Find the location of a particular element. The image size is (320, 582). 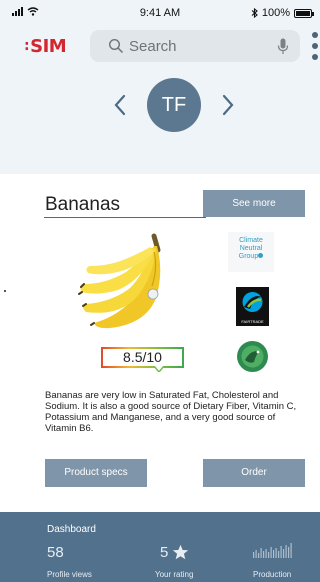

rating-value: 5 is located at coordinates (164, 552).